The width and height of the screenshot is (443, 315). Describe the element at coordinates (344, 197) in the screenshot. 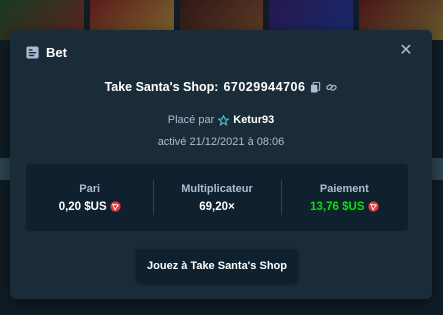

I see `stat-payout: Paiement 13,76 $US` at that location.